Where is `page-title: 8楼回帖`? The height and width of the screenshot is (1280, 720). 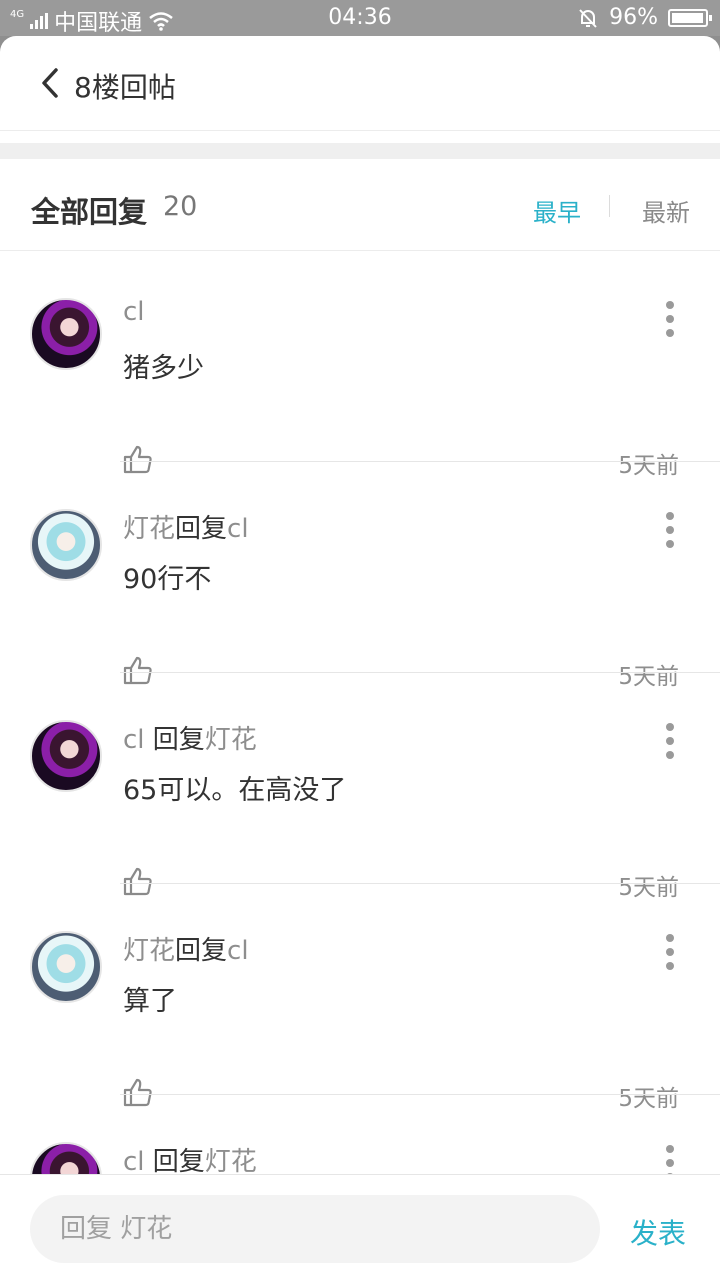 page-title: 8楼回帖 is located at coordinates (125, 87).